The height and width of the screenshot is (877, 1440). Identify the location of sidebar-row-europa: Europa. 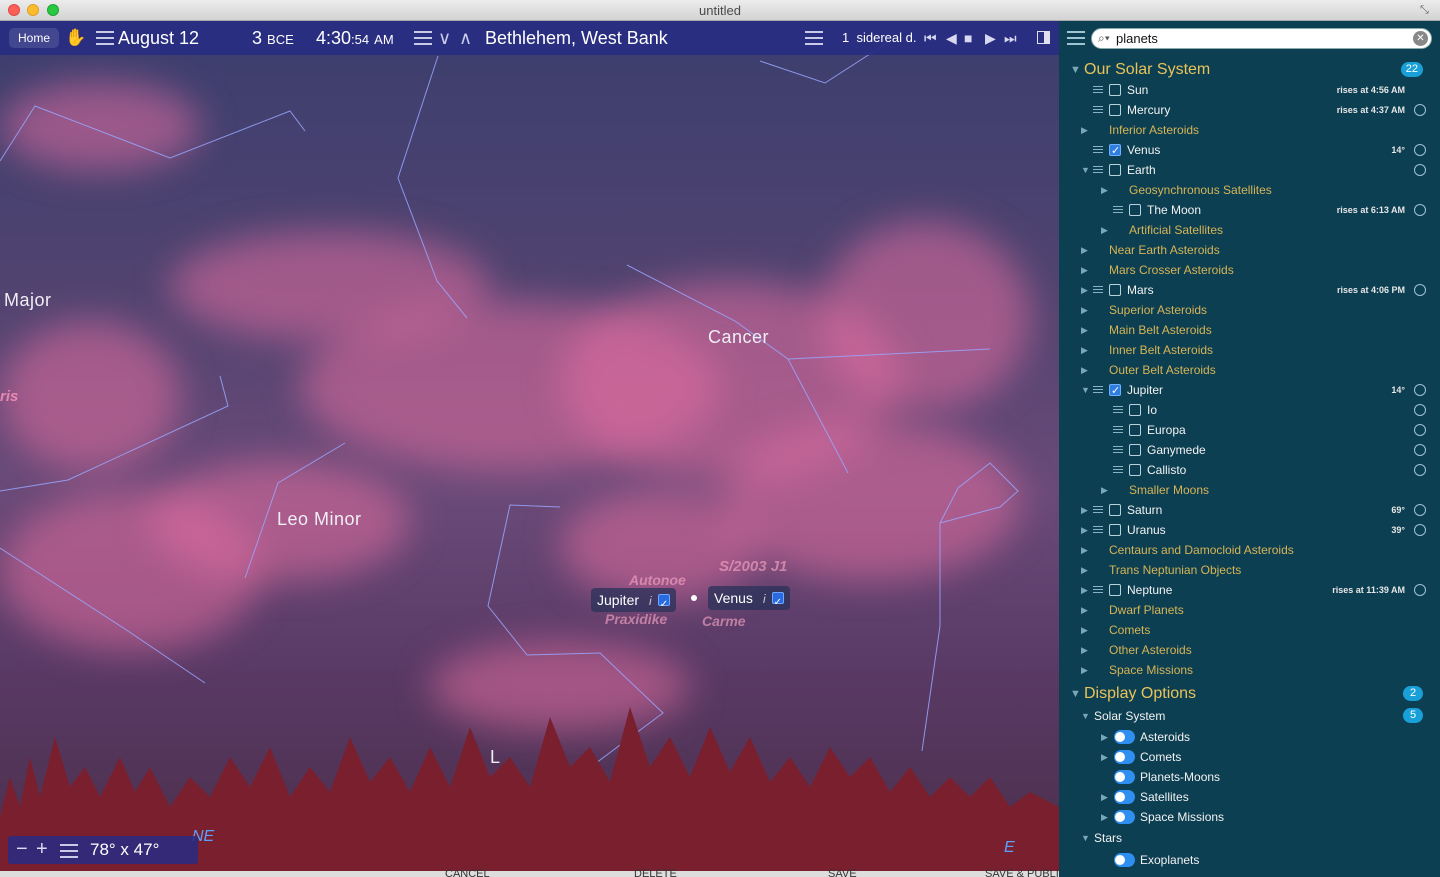
(1249, 430).